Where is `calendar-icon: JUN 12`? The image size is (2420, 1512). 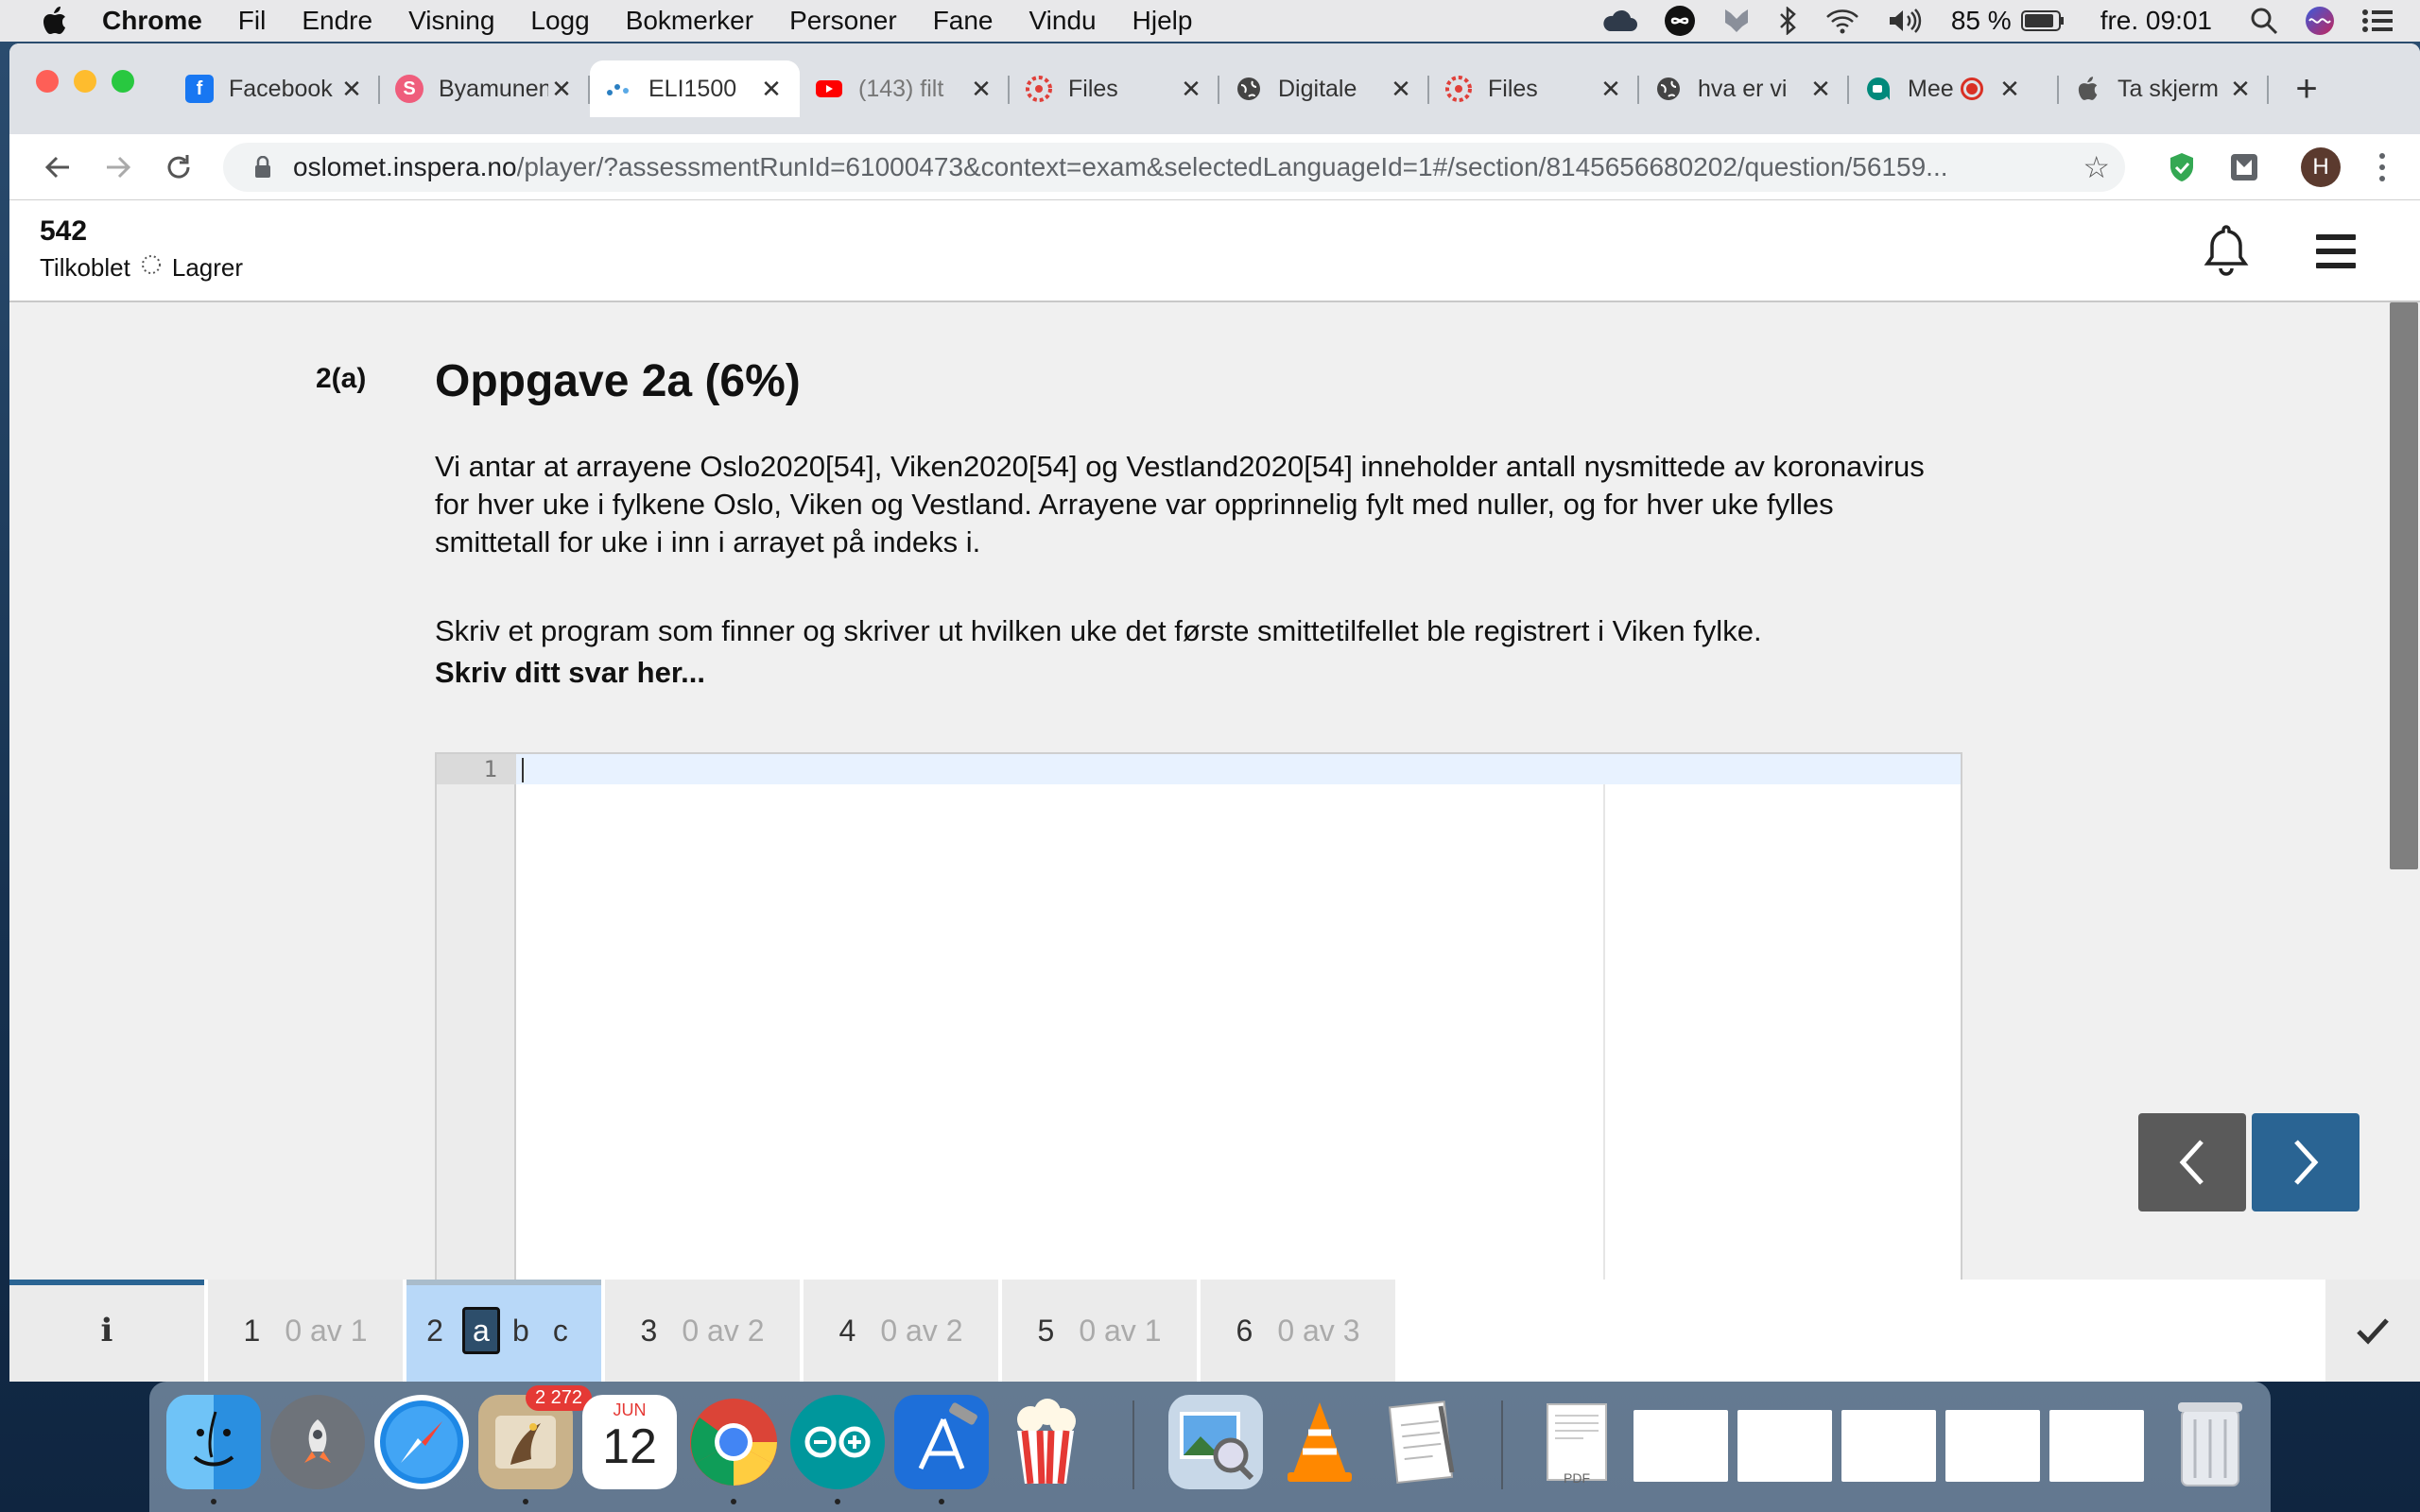 calendar-icon: JUN 12 is located at coordinates (629, 1442).